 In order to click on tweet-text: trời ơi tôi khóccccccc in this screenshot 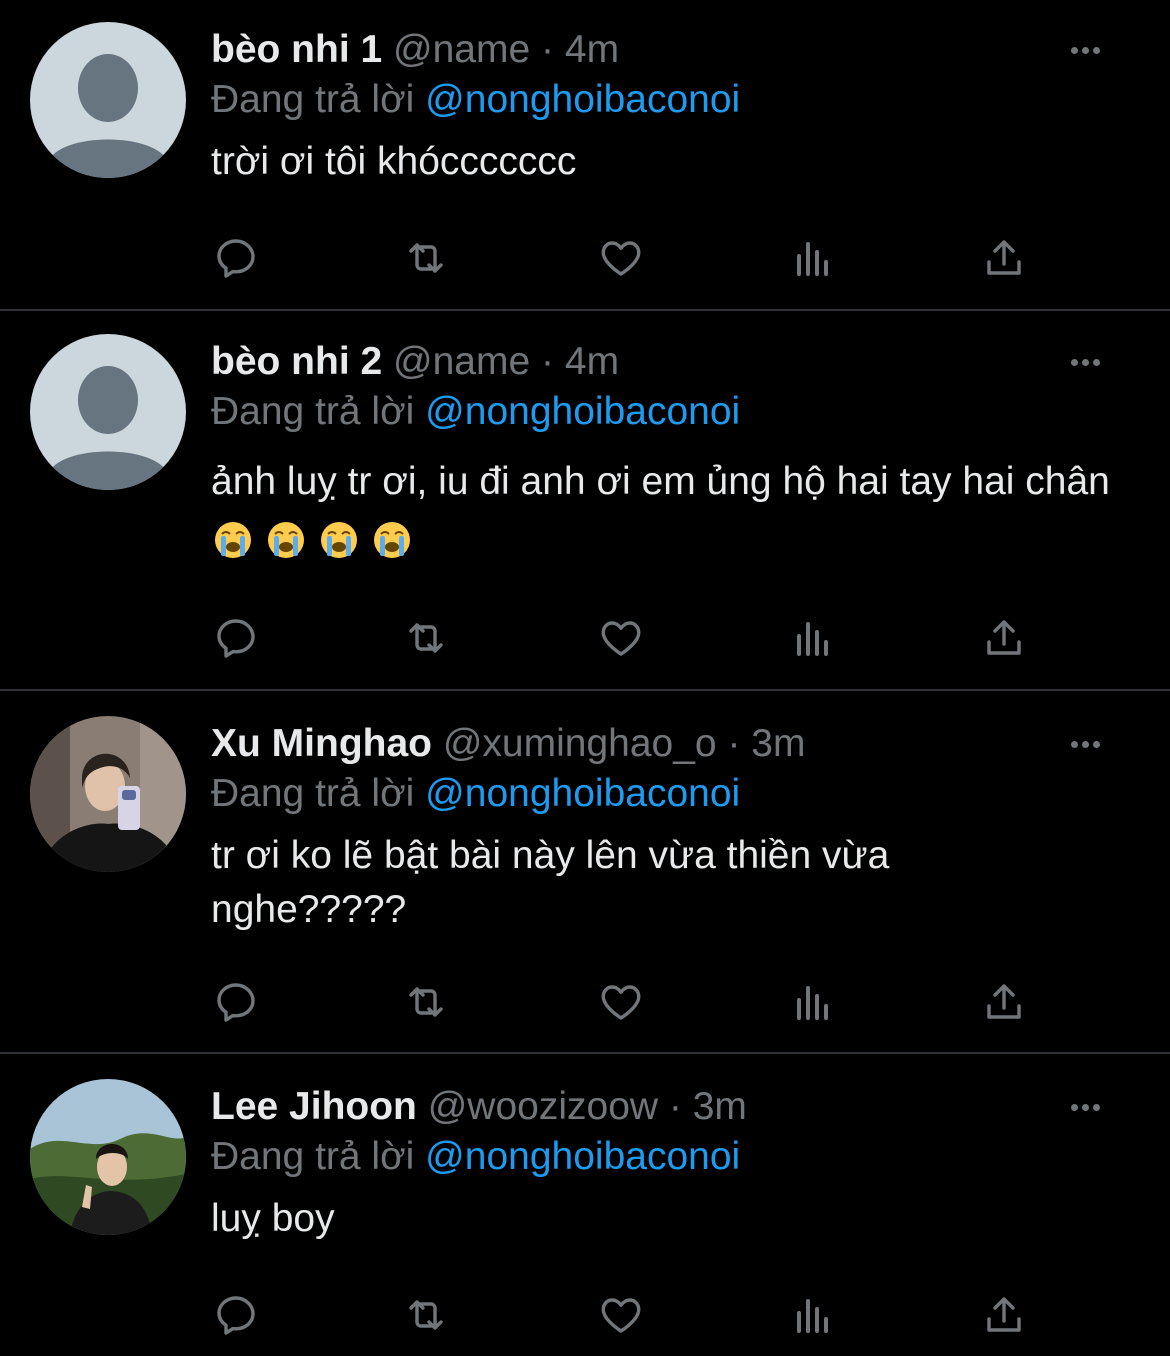, I will do `click(394, 161)`.